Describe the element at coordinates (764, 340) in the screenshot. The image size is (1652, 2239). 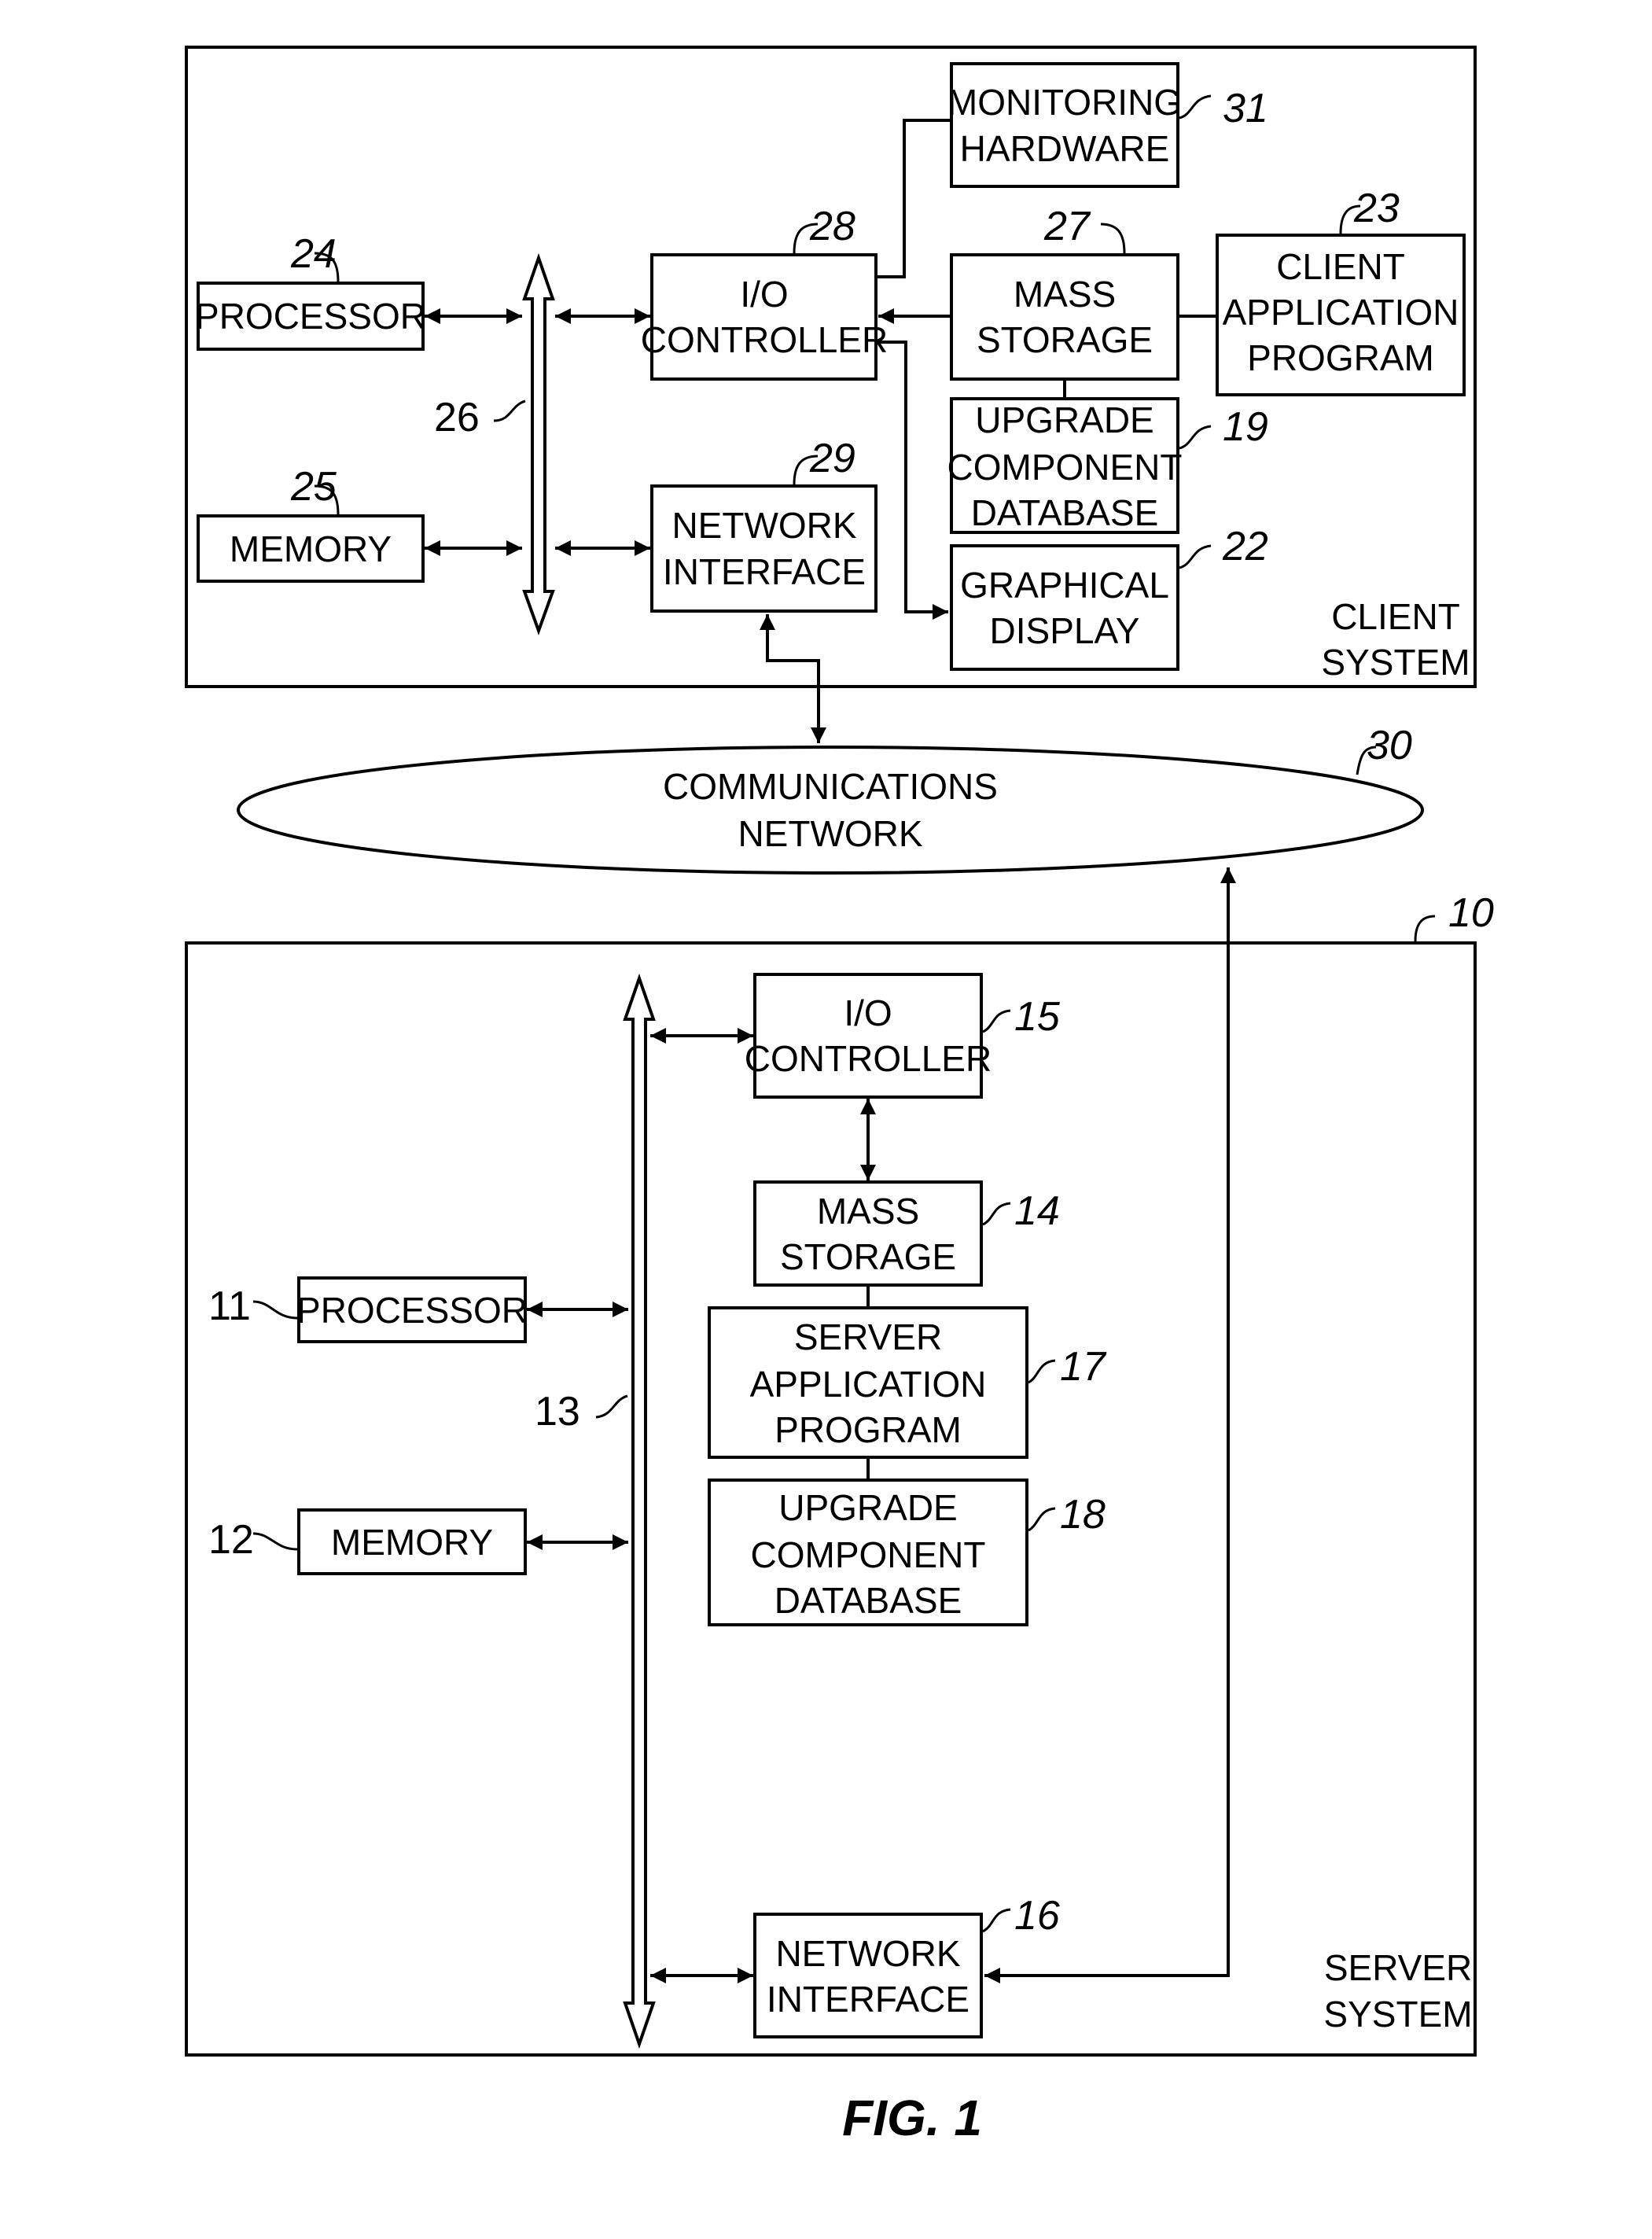
I see `client-io-controller-label-line2: CONTROLLER` at that location.